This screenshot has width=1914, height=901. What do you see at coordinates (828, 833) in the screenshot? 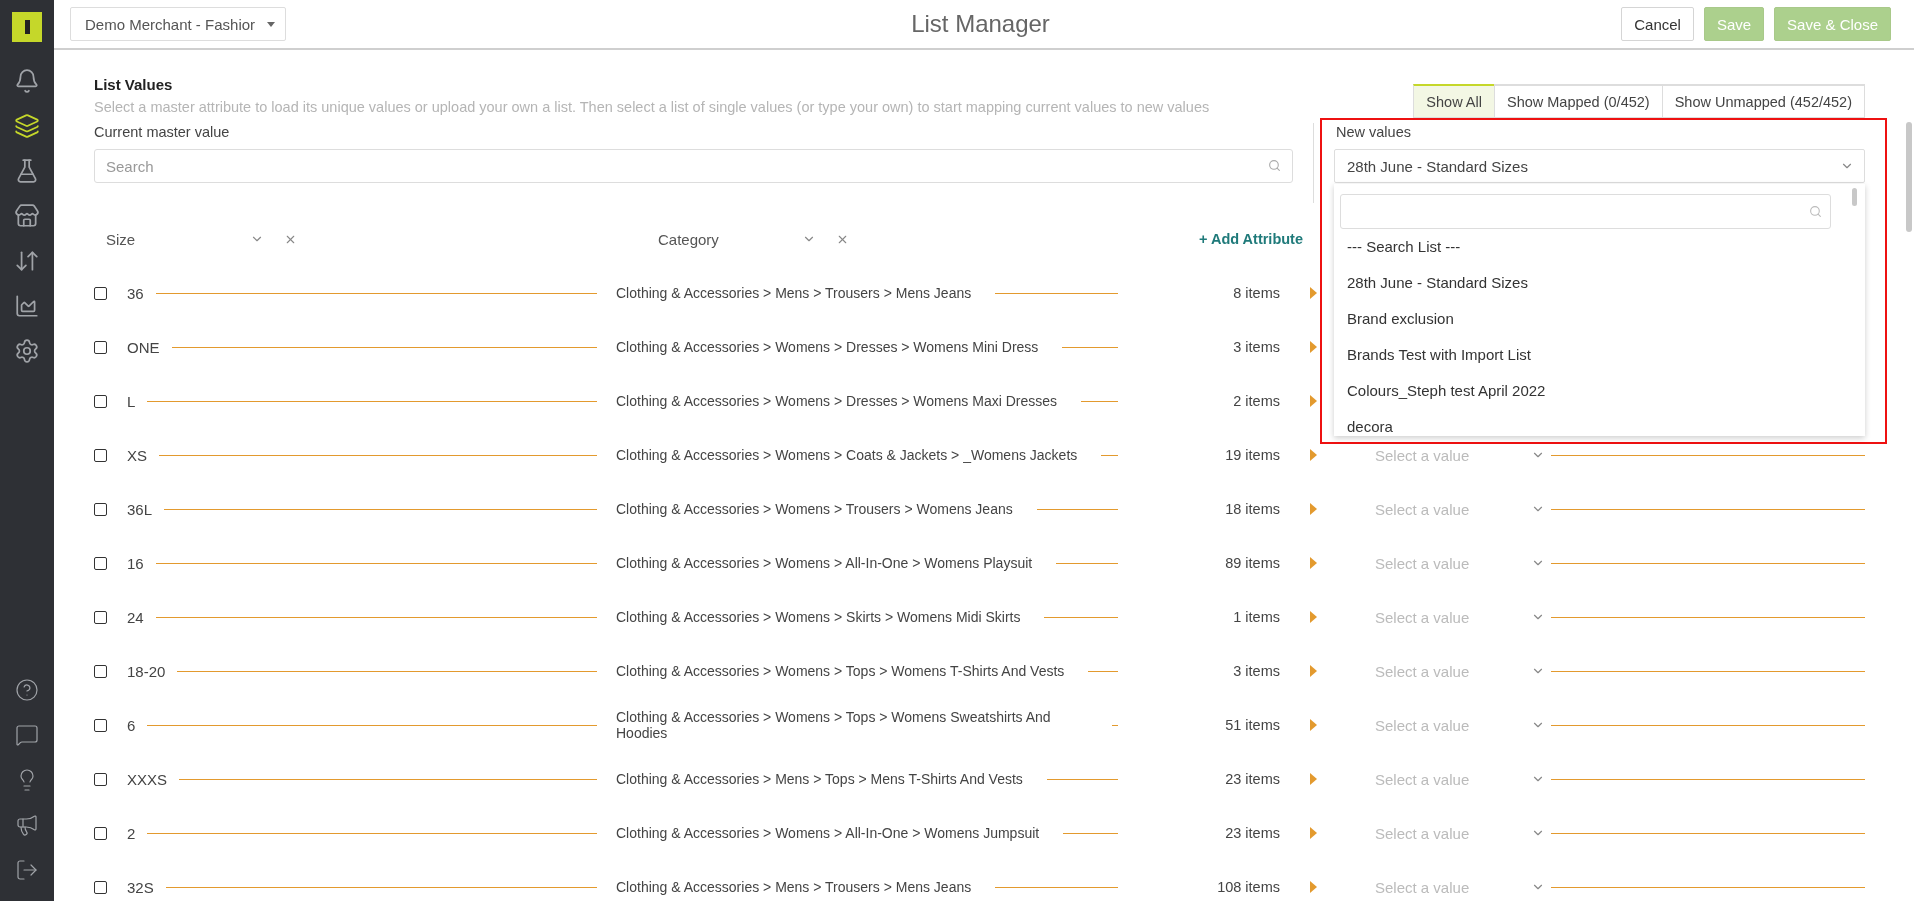
I see `category-path: Clothing & Accessories > Womens > All-In-One > Womens Jumpsuit` at bounding box center [828, 833].